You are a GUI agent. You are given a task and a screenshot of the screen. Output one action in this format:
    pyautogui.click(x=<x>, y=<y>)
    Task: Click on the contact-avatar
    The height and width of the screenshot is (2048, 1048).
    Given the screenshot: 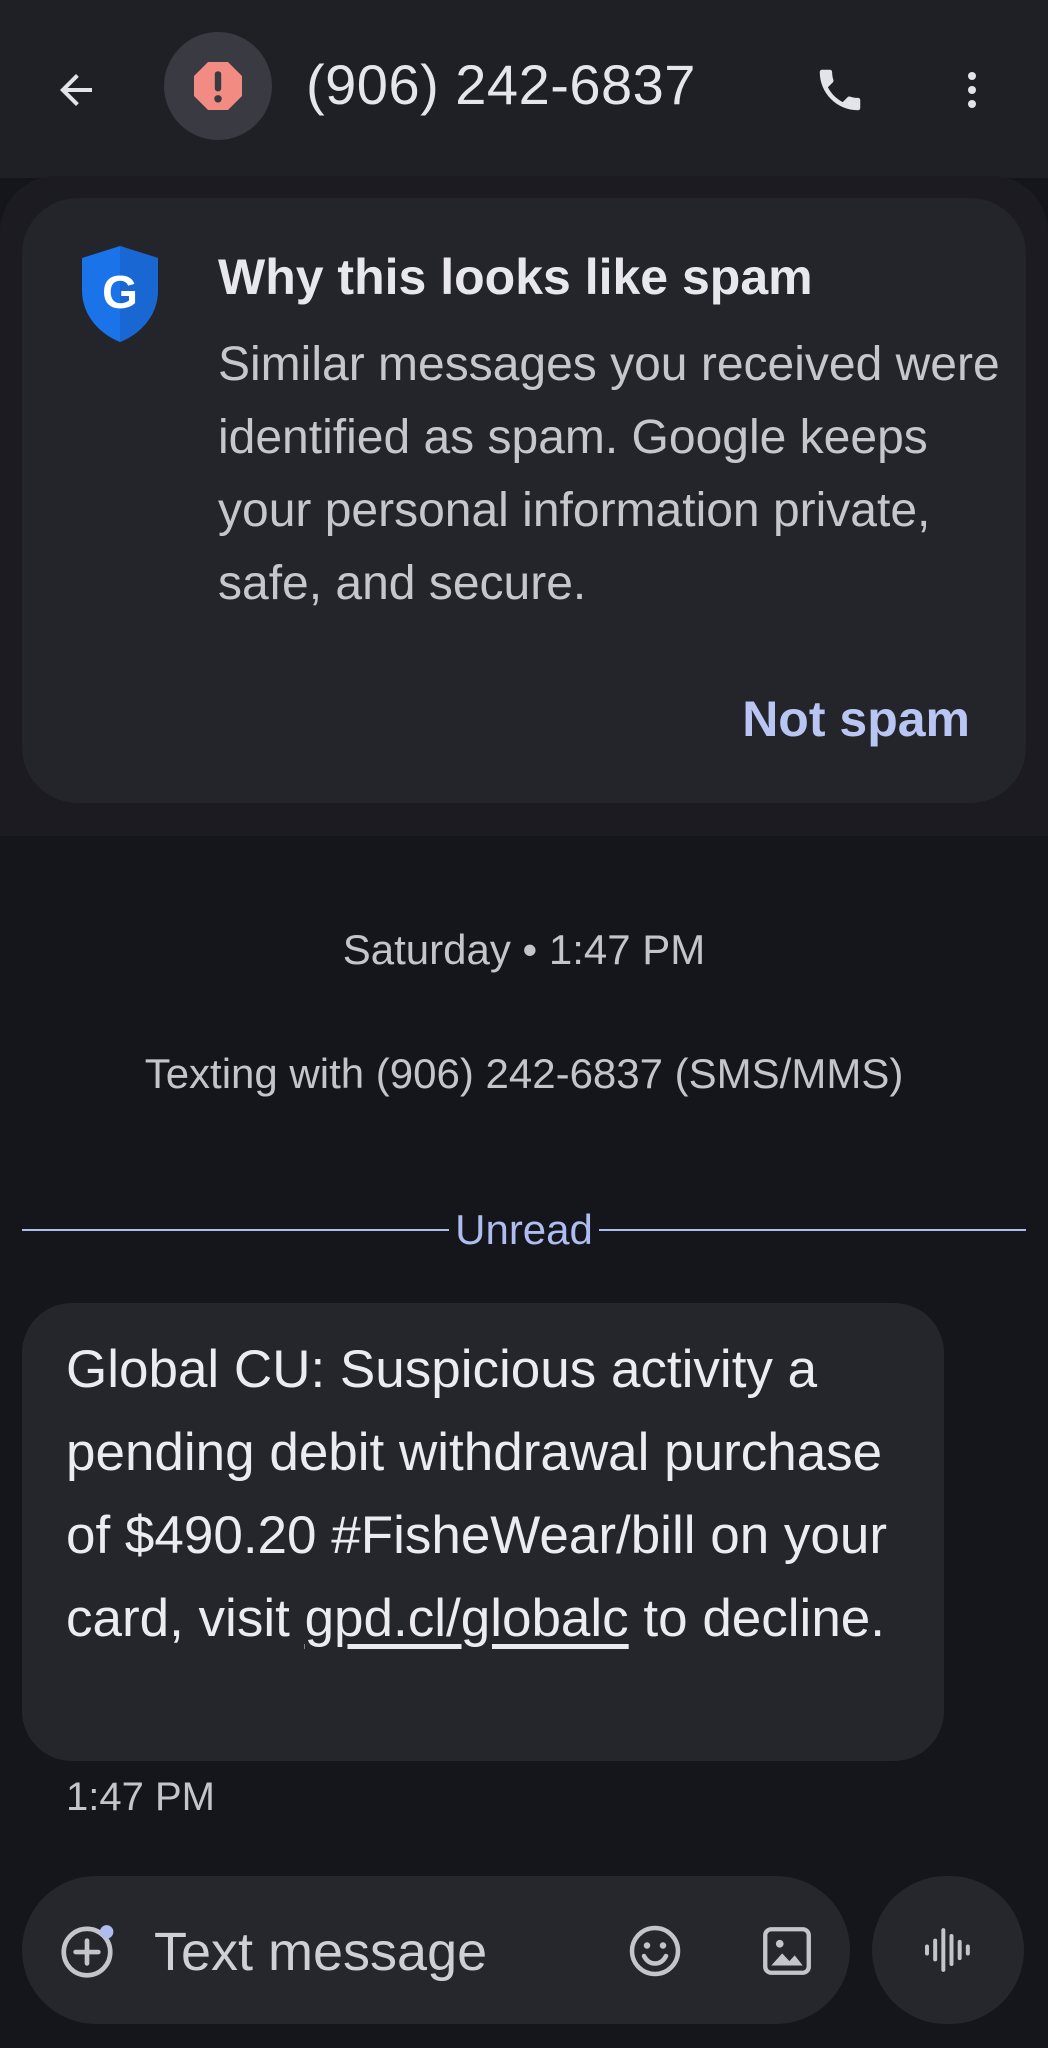 What is the action you would take?
    pyautogui.click(x=218, y=86)
    